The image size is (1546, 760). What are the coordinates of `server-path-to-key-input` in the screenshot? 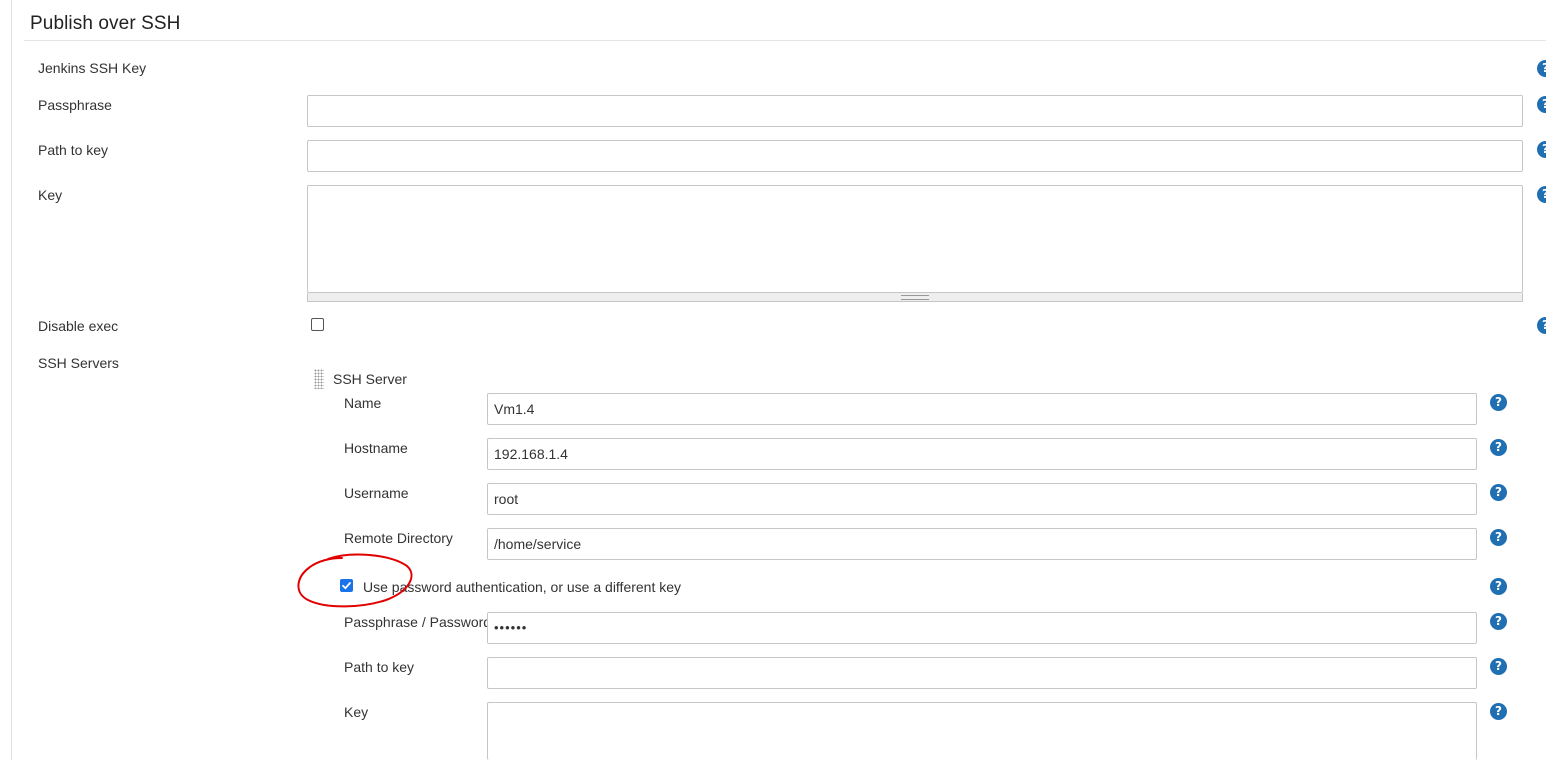 It's located at (982, 673).